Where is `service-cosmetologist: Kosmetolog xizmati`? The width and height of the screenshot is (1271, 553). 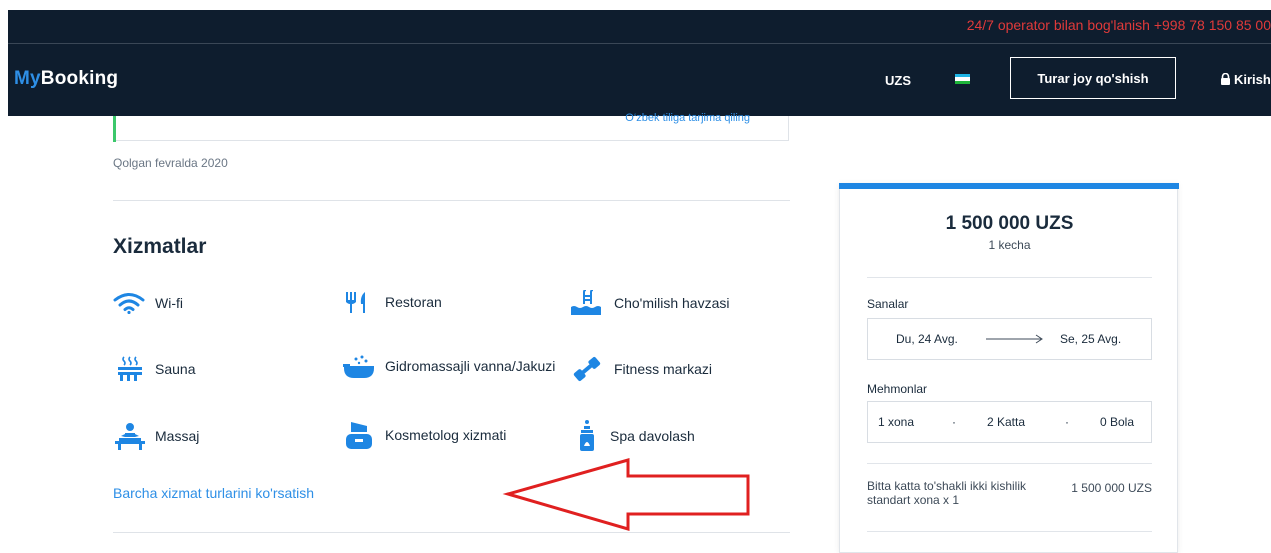 service-cosmetologist: Kosmetolog xizmati is located at coordinates (424, 435).